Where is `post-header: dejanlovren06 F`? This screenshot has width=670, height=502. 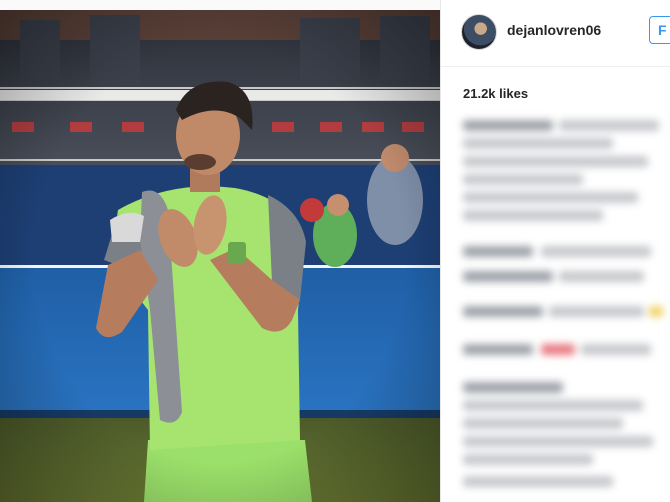 post-header: dejanlovren06 F is located at coordinates (555, 33).